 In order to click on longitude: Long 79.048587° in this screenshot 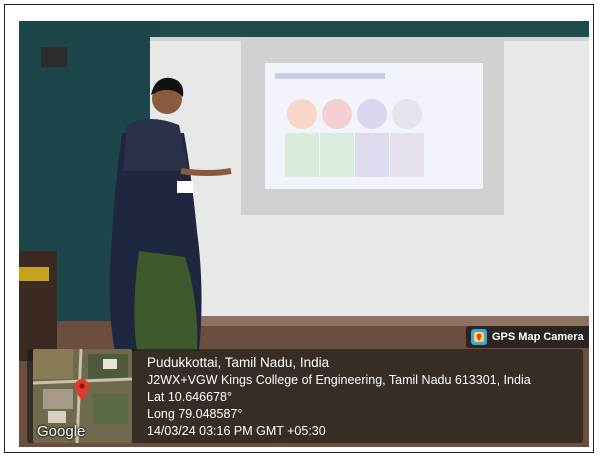, I will do `click(195, 414)`.